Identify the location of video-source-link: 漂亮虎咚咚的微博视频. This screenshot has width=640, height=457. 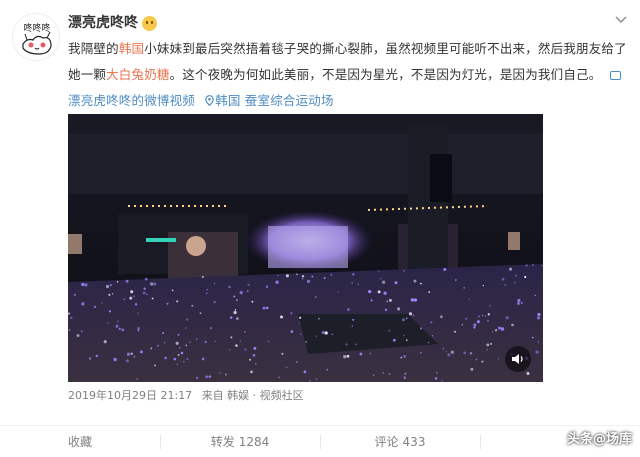
(131, 100).